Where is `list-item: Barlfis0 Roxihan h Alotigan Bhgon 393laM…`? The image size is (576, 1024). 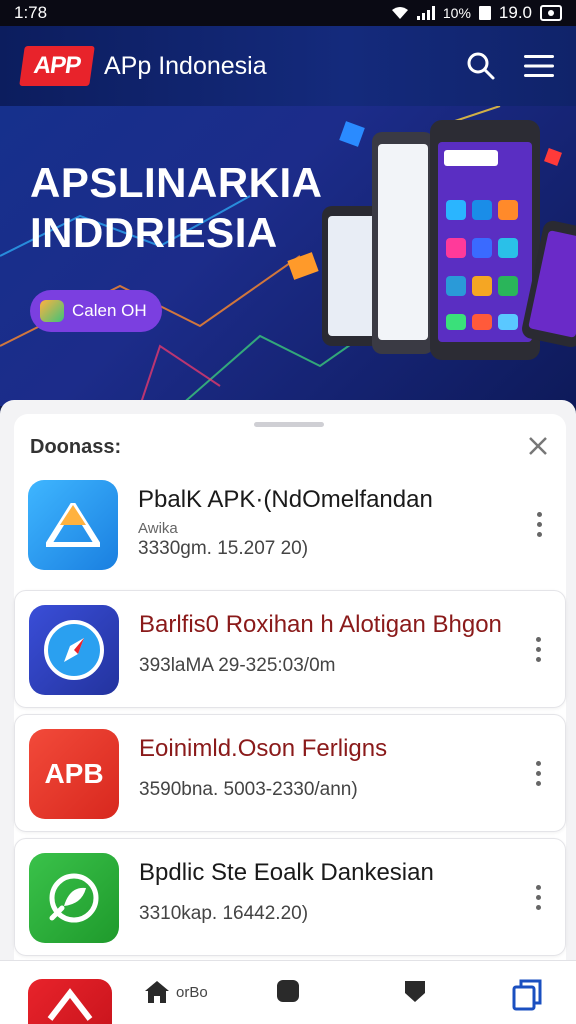
list-item: Barlfis0 Roxihan h Alotigan Bhgon 393laM… is located at coordinates (290, 649).